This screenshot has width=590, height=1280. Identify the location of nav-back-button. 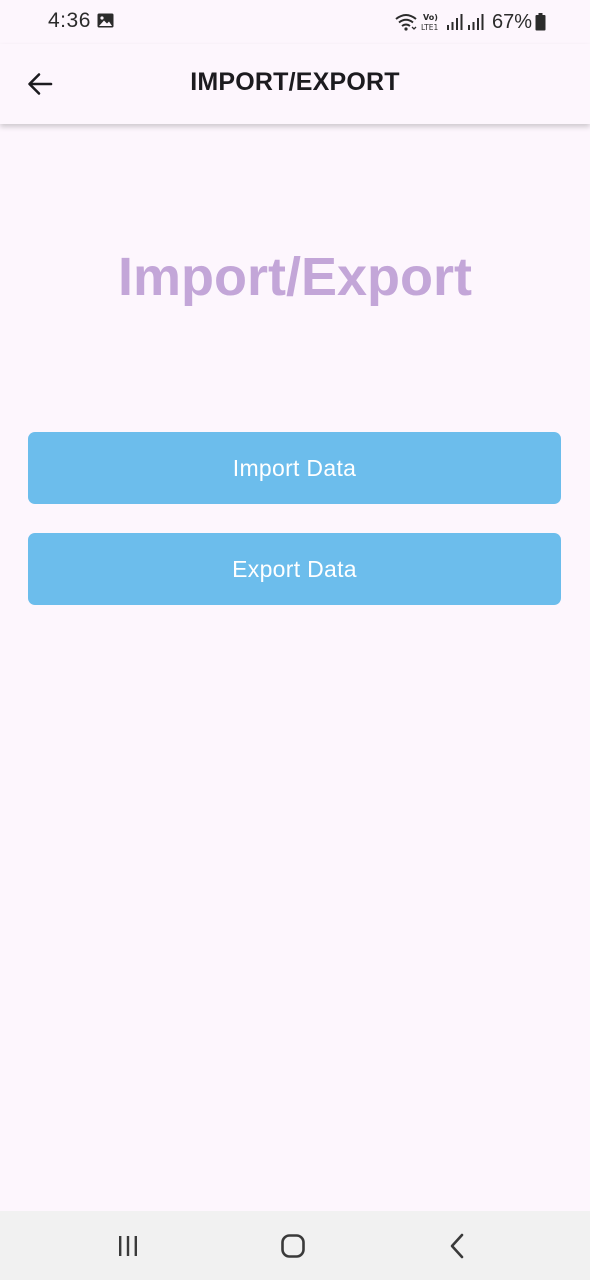
(458, 1246).